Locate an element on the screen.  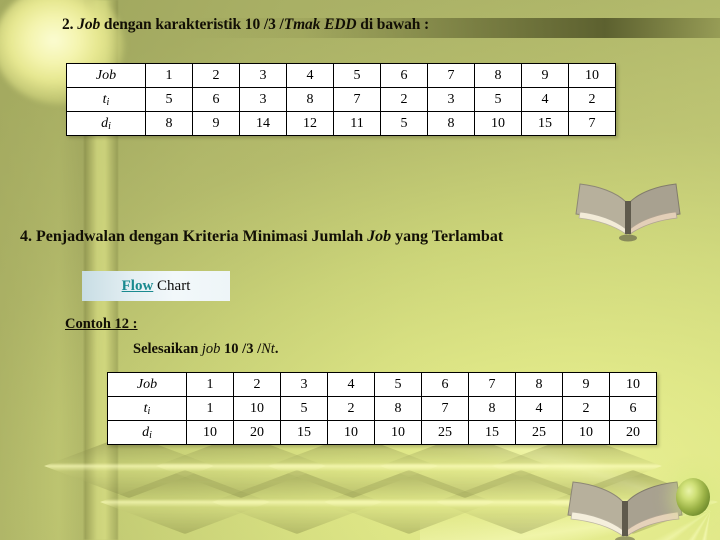
table-row-di: di 10 20 15 10 10 25 15 25 10 20 is located at coordinates (382, 432).